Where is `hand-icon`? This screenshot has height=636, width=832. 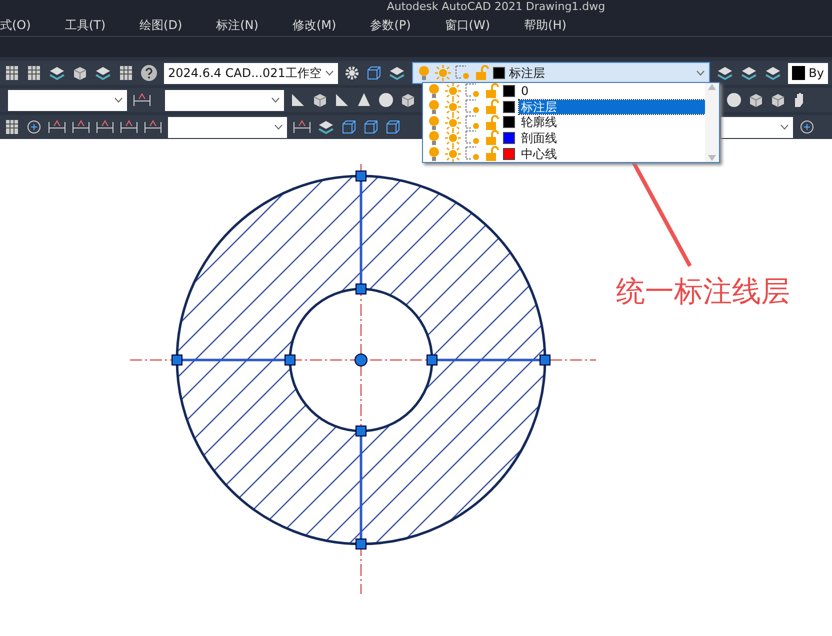 hand-icon is located at coordinates (799, 100).